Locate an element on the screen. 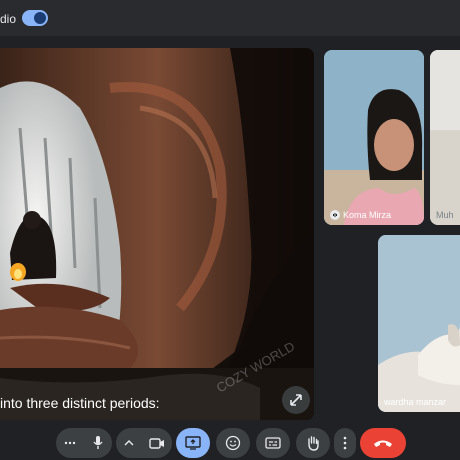  participant-tile-wardha: wardha manzar is located at coordinates (419, 323).